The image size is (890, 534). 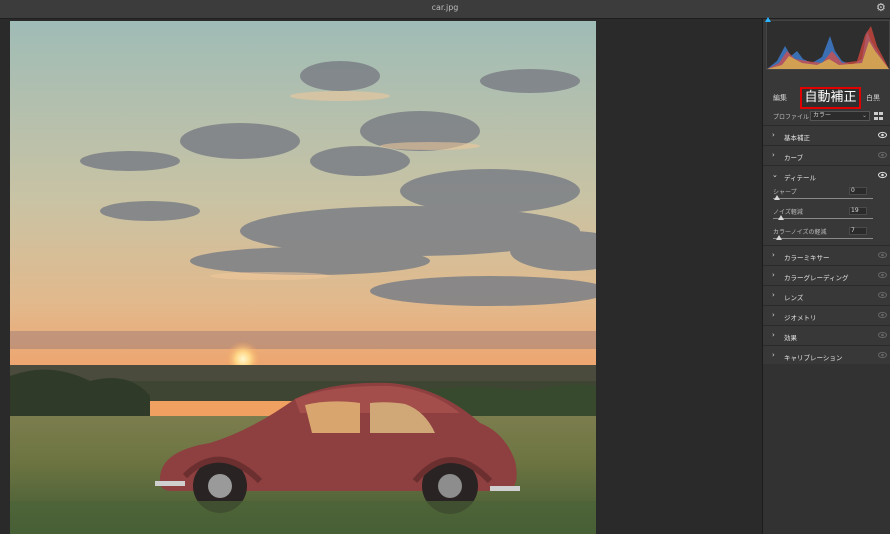 What do you see at coordinates (826, 135) in the screenshot?
I see `section-basic: › 基本補正` at bounding box center [826, 135].